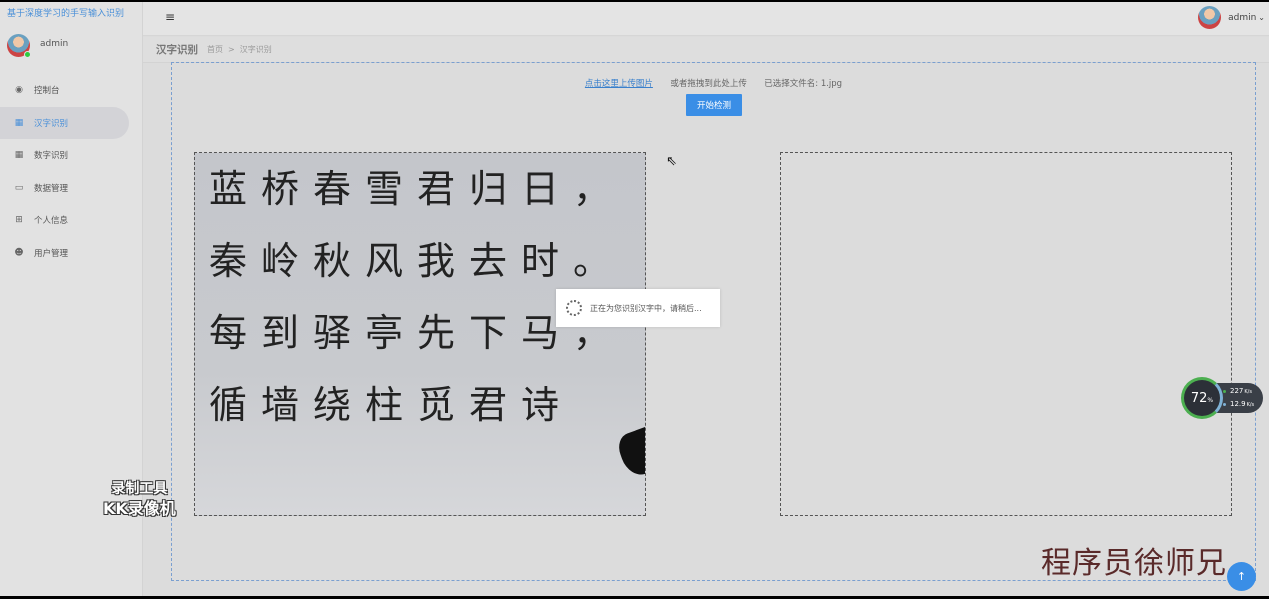  I want to click on breadcrumb-home: 首页, so click(215, 49).